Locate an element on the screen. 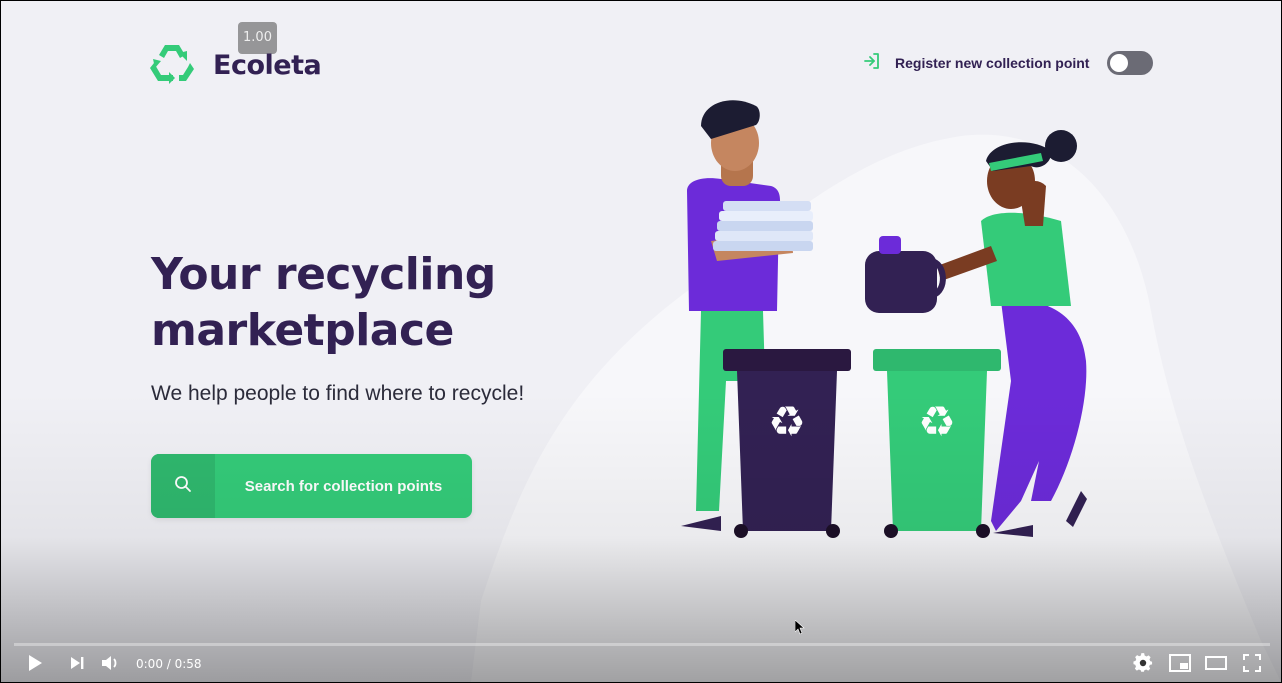 The height and width of the screenshot is (683, 1282). search-button-label: Search for collection points is located at coordinates (343, 486).